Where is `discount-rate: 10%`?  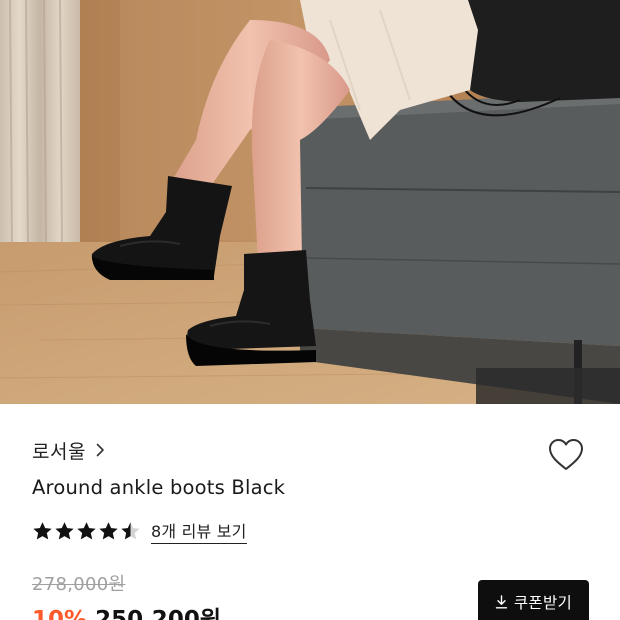
discount-rate: 10% is located at coordinates (60, 613).